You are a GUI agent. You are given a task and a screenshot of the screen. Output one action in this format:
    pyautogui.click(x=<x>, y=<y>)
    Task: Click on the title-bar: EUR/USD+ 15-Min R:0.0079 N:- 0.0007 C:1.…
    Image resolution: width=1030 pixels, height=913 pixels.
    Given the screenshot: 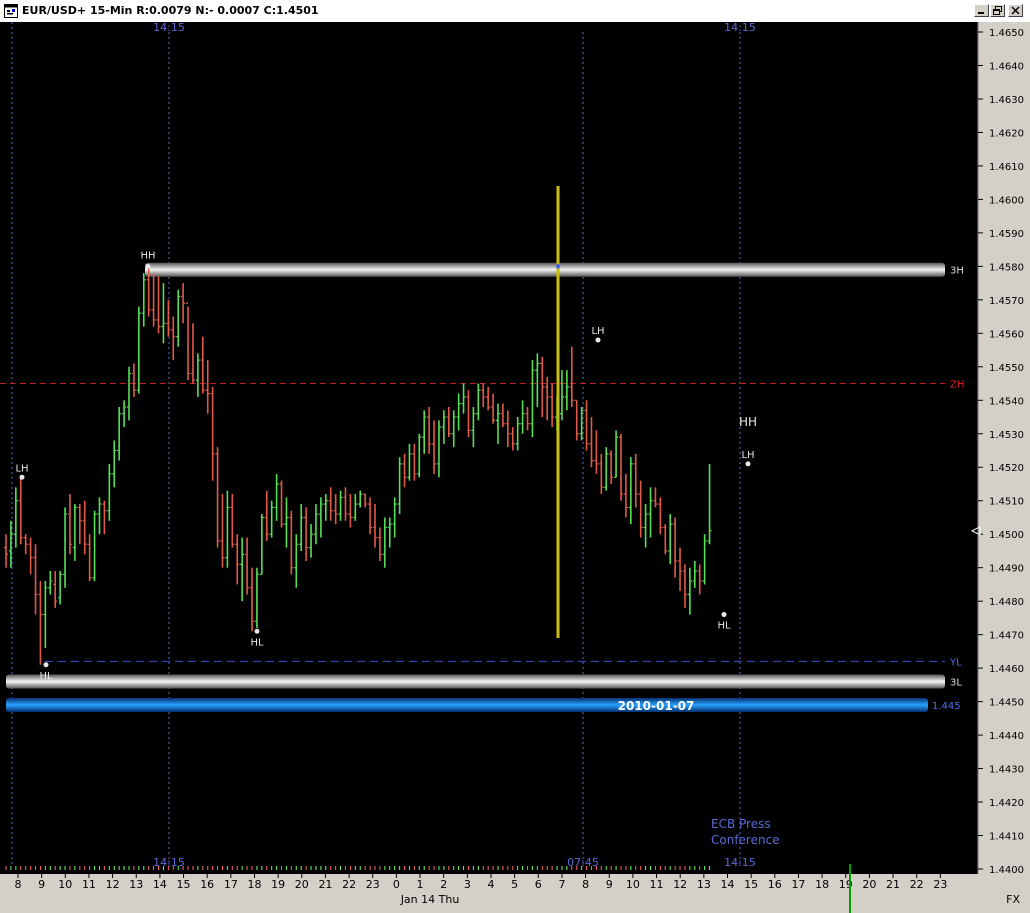 What is the action you would take?
    pyautogui.click(x=515, y=11)
    